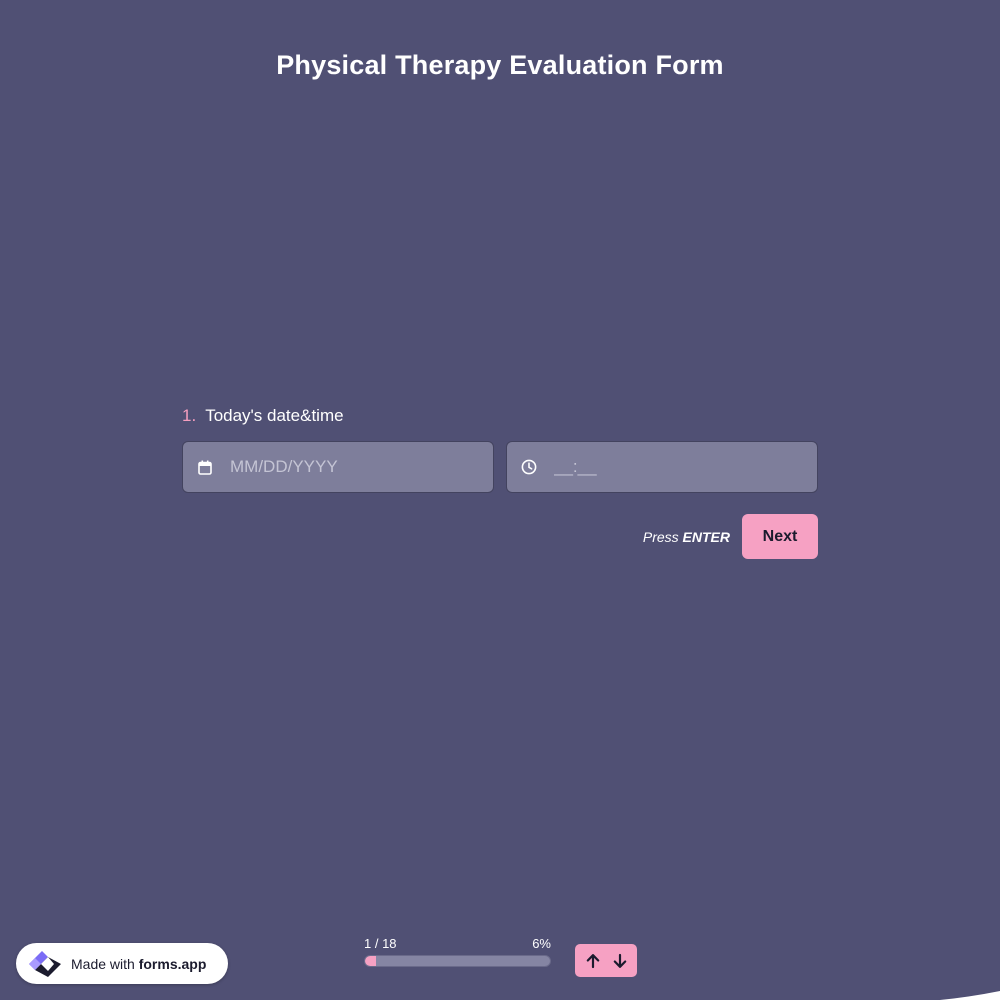  What do you see at coordinates (541, 943) in the screenshot?
I see `progress-percent: 6%` at bounding box center [541, 943].